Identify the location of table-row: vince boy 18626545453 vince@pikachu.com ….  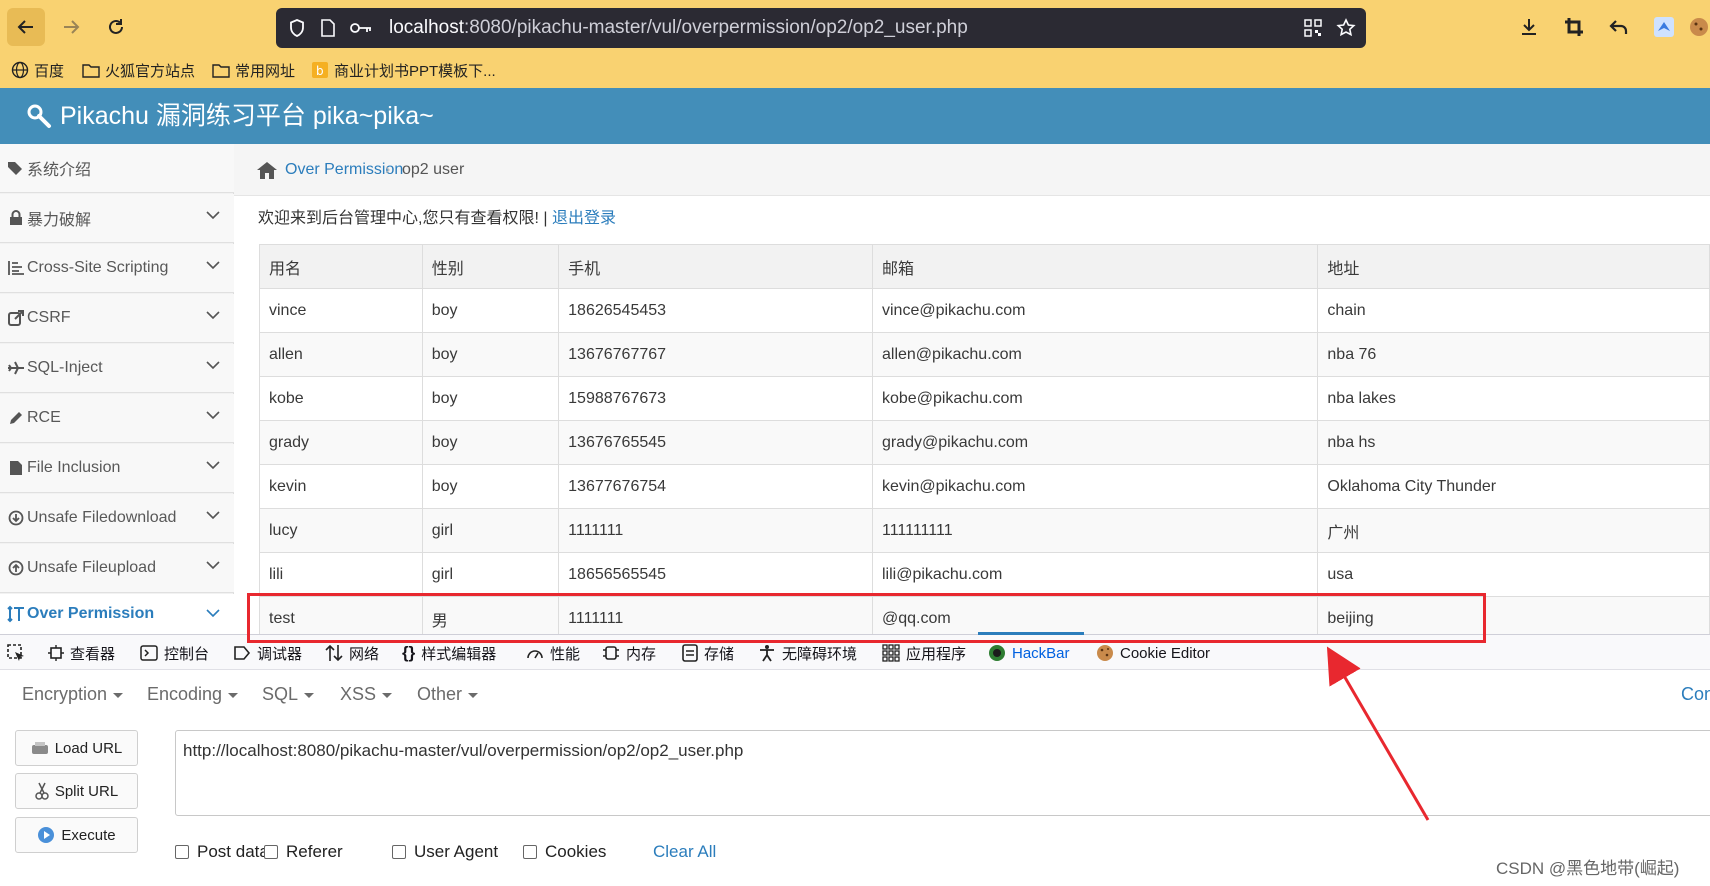
(984, 310).